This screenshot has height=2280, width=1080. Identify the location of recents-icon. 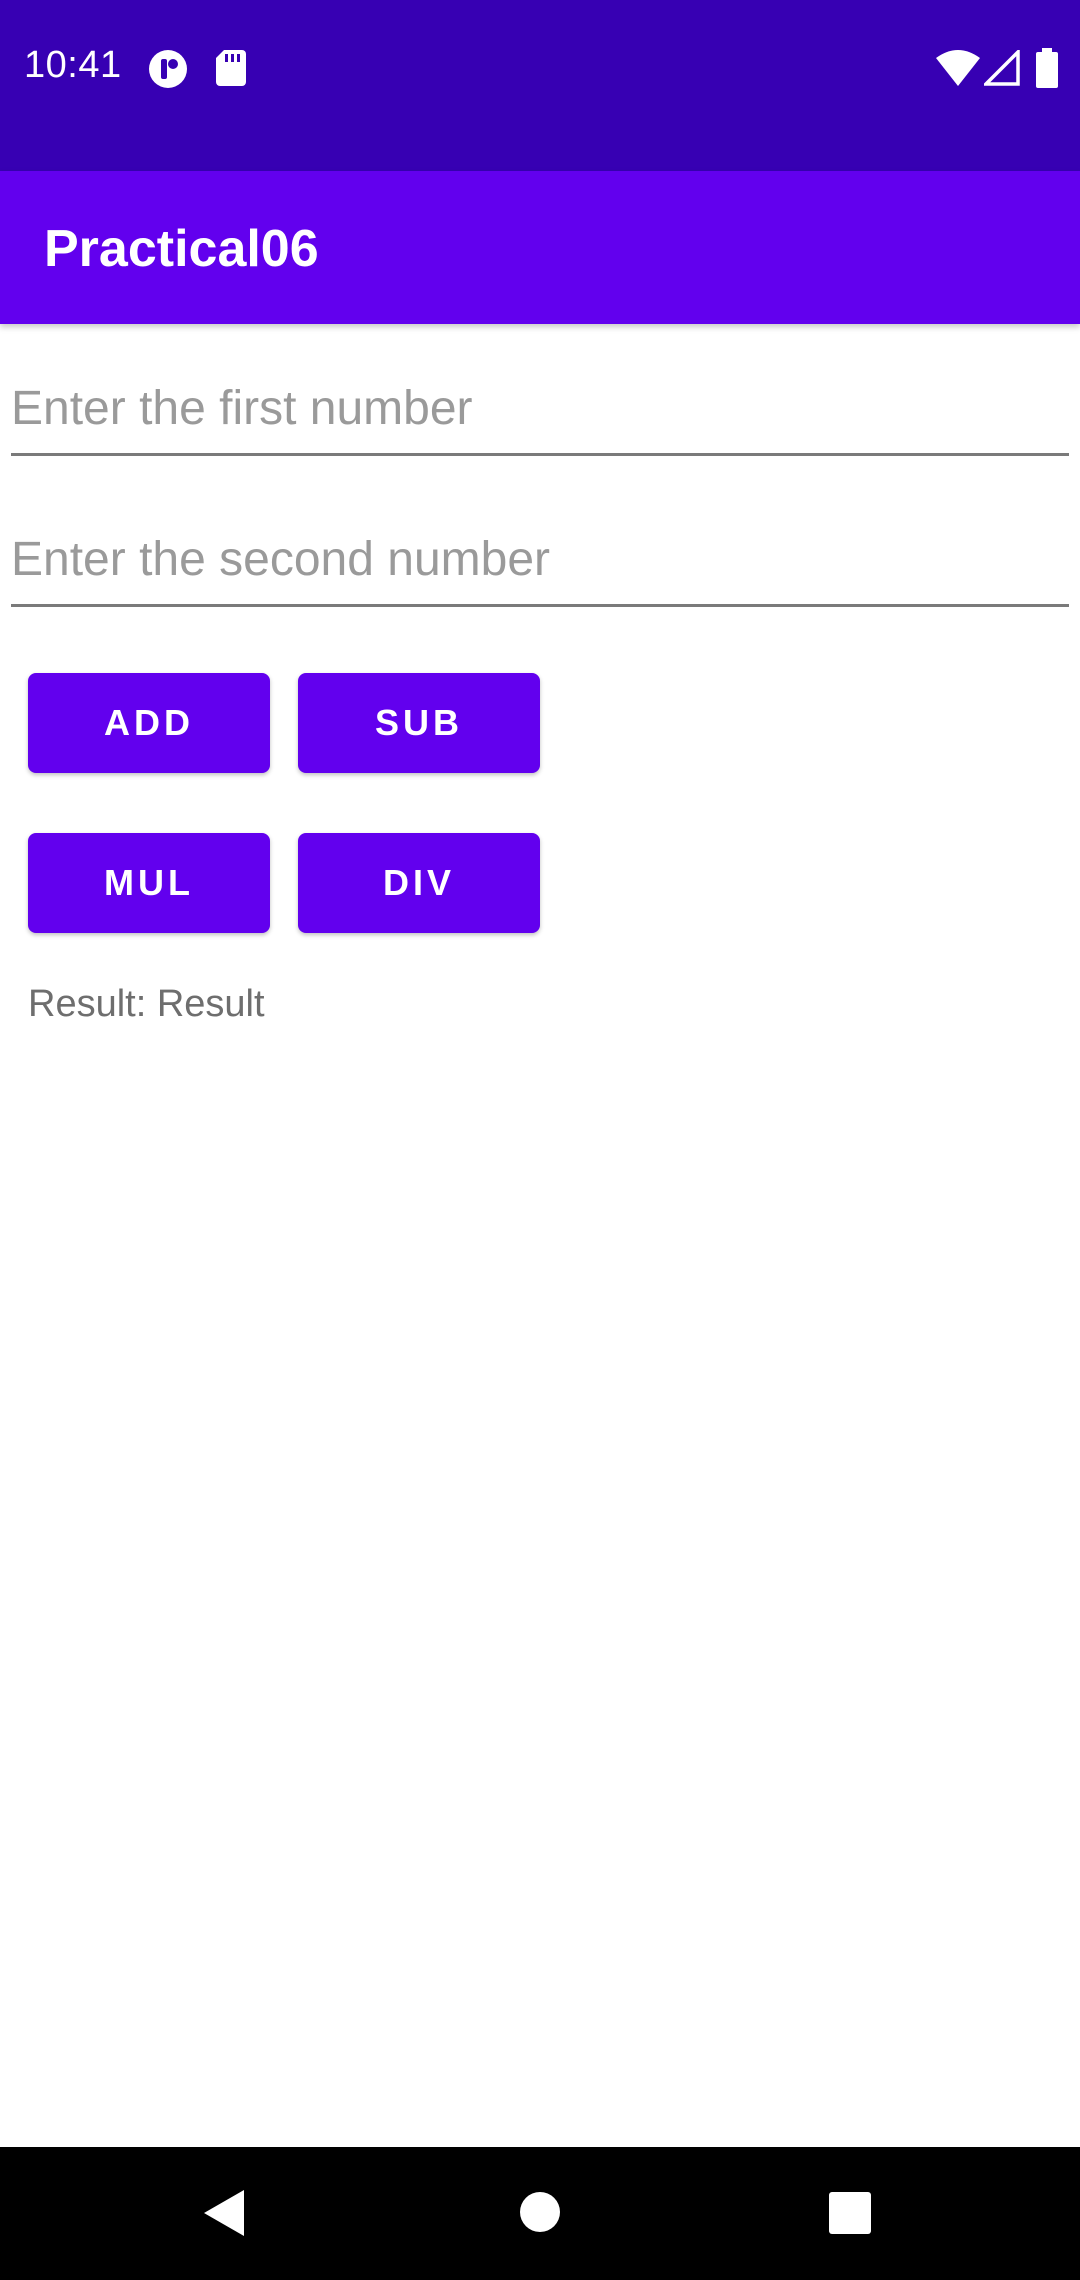
(850, 2213).